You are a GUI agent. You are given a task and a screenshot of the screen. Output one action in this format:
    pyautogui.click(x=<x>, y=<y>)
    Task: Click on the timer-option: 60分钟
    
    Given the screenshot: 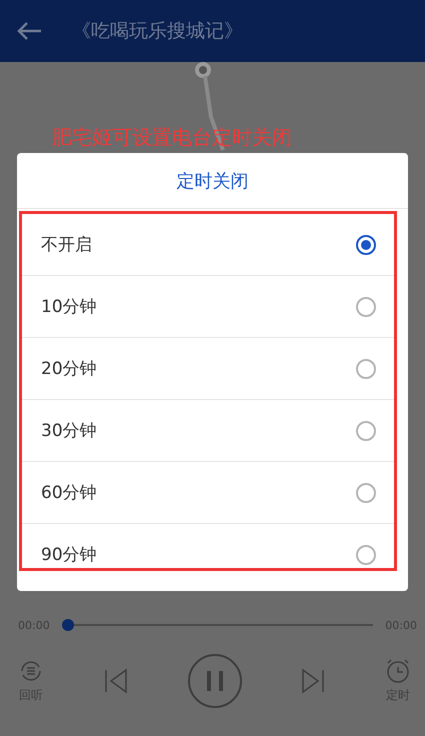 What is the action you would take?
    pyautogui.click(x=208, y=493)
    